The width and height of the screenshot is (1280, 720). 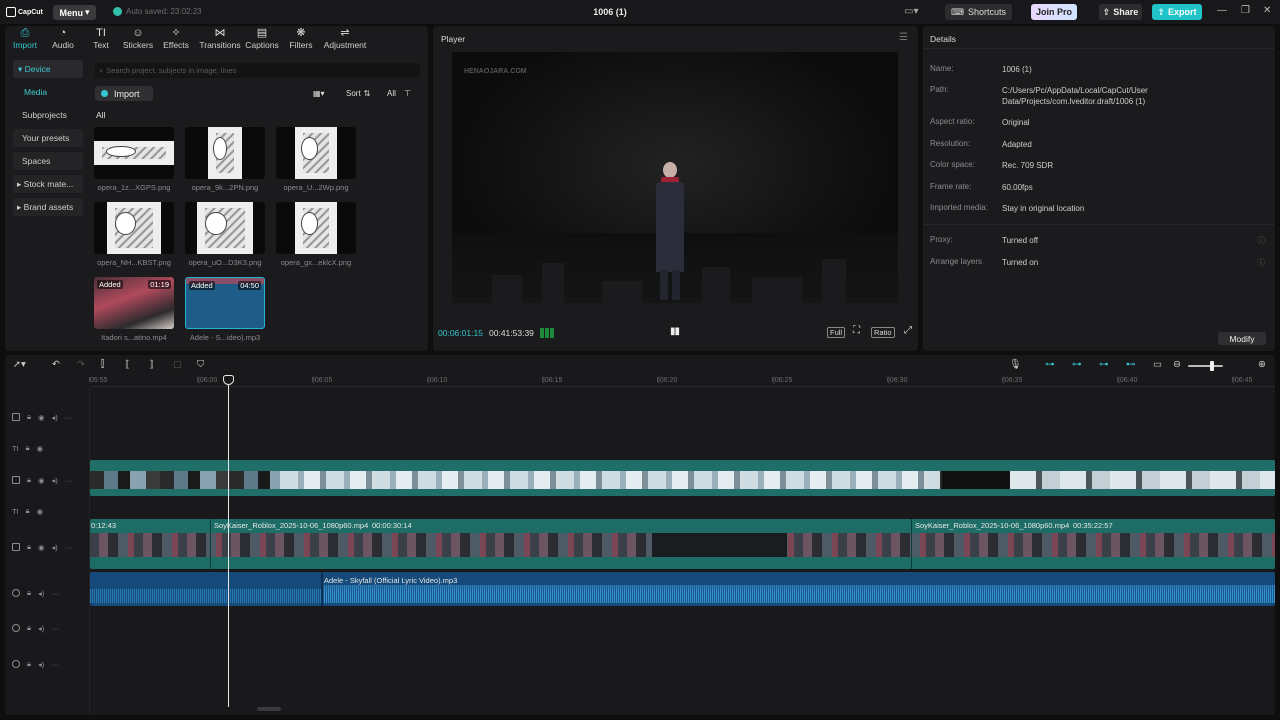 What do you see at coordinates (220, 38) in the screenshot?
I see `tab-transitions: ⋈ Transitions` at bounding box center [220, 38].